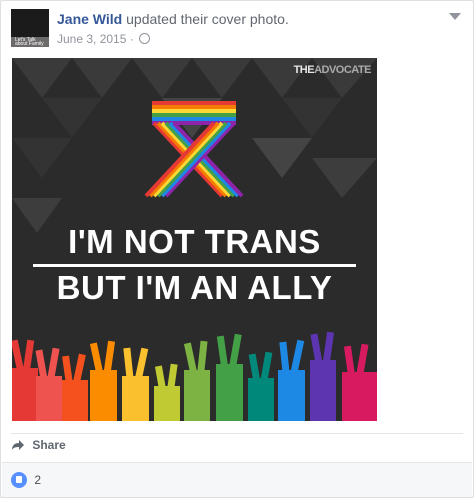 The height and width of the screenshot is (498, 474). Describe the element at coordinates (194, 265) in the screenshot. I see `headline-rule` at that location.